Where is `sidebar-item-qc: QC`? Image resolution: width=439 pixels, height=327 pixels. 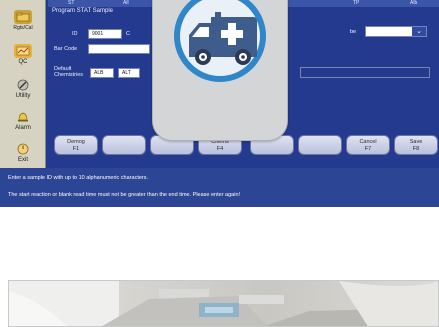 sidebar-item-qc: QC is located at coordinates (23, 53).